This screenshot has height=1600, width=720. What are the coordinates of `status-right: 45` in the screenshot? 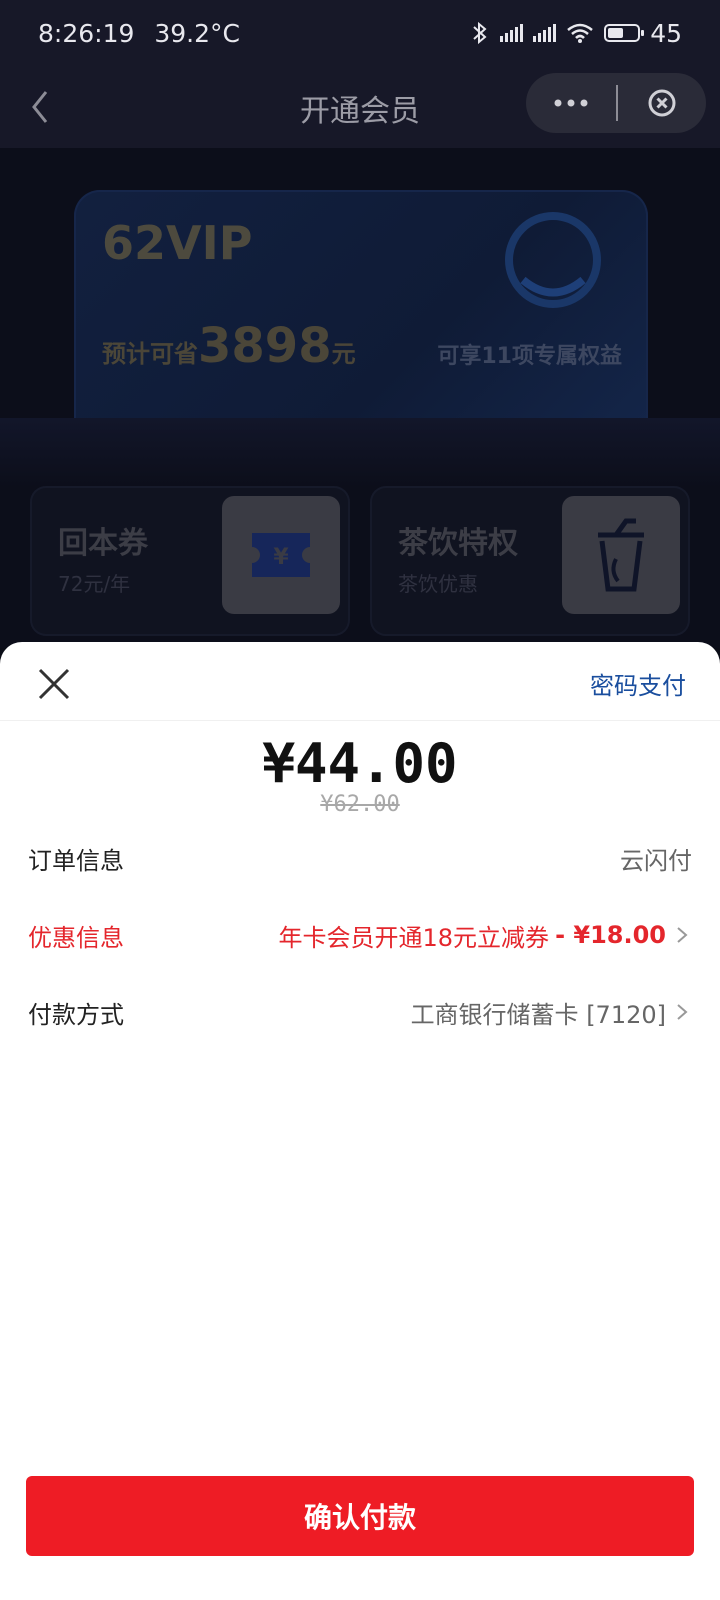 It's located at (576, 33).